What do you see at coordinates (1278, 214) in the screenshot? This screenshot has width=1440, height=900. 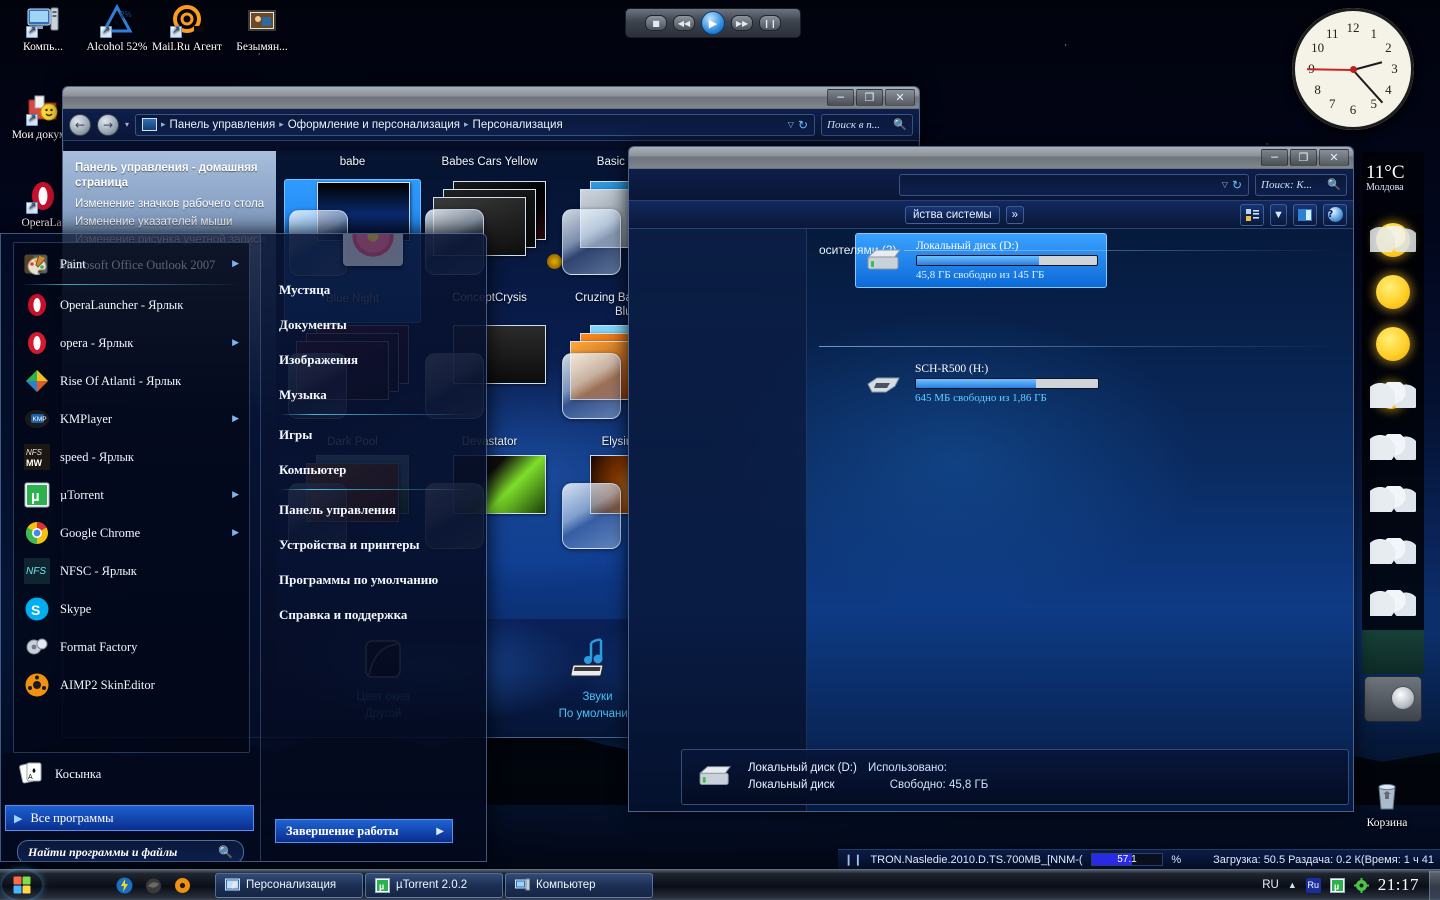 I see `view-dropdown-icon: ▼` at bounding box center [1278, 214].